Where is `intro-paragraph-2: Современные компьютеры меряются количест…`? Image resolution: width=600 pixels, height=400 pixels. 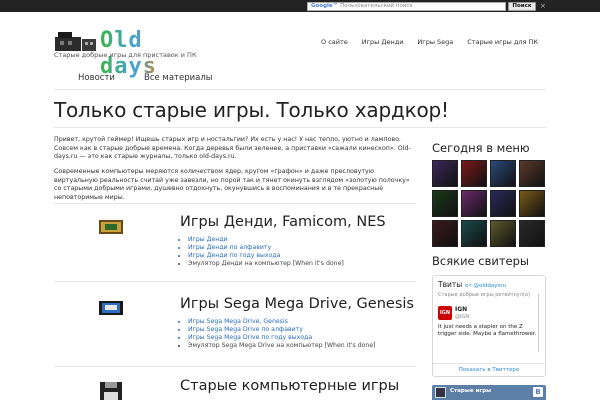 intro-paragraph-2: Современные компьютеры меряются количест… is located at coordinates (232, 184).